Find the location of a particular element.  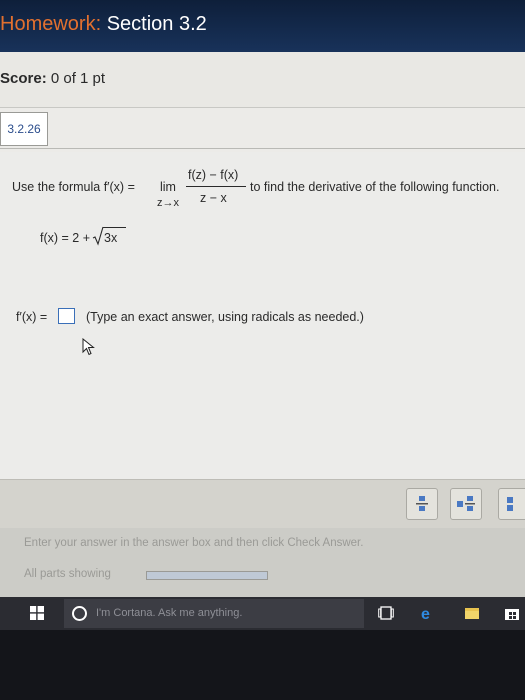

homework-label: Homework: is located at coordinates (51, 24).